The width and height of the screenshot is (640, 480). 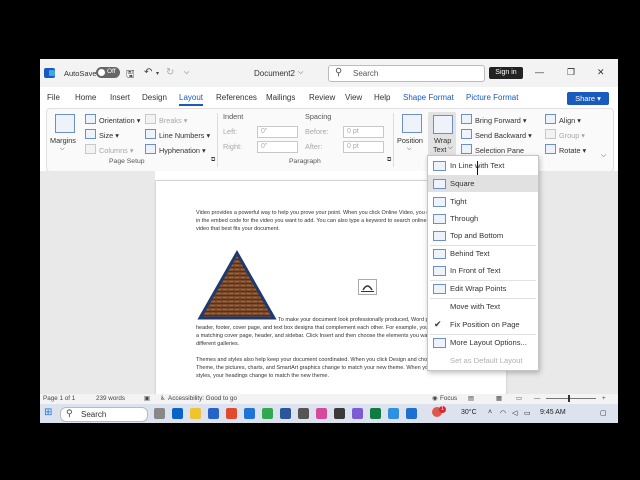 I want to click on wifi-icon: ◠, so click(x=503, y=413).